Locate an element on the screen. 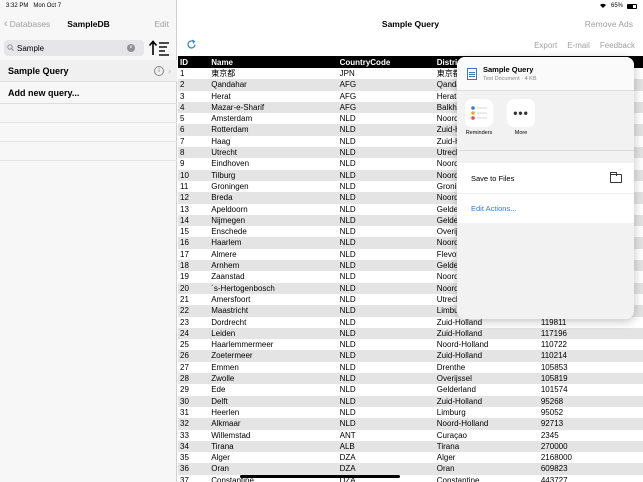 The width and height of the screenshot is (643, 482). table-cell: 32 is located at coordinates (184, 424).